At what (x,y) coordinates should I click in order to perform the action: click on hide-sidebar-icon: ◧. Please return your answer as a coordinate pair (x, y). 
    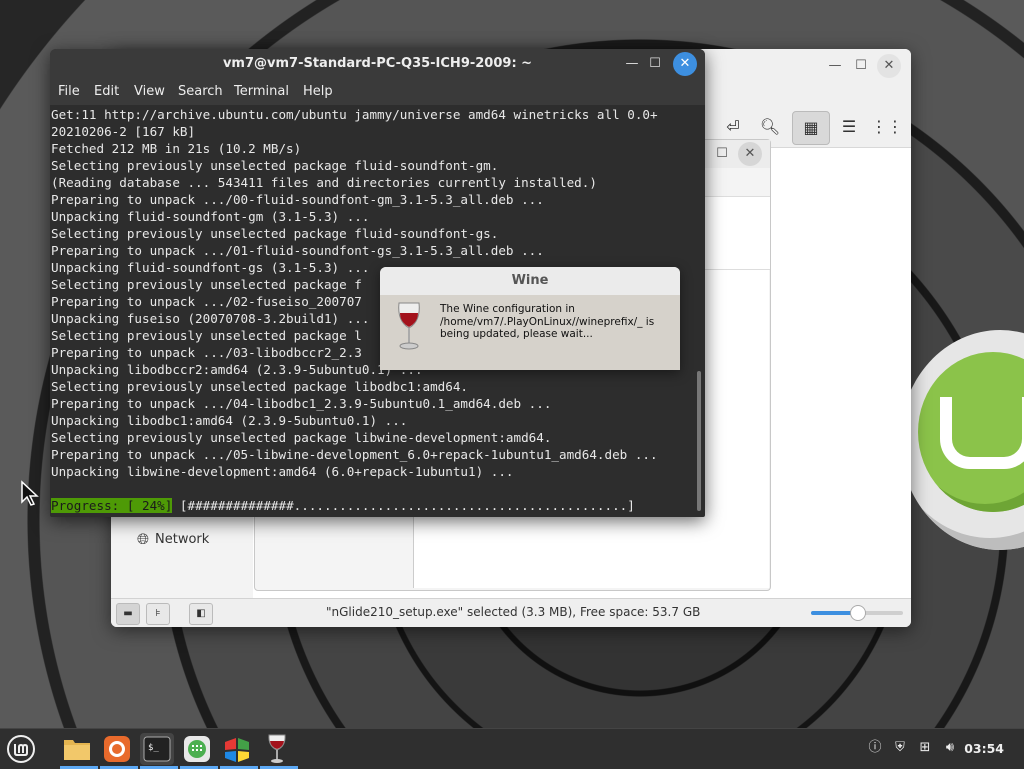
    Looking at the image, I should click on (201, 614).